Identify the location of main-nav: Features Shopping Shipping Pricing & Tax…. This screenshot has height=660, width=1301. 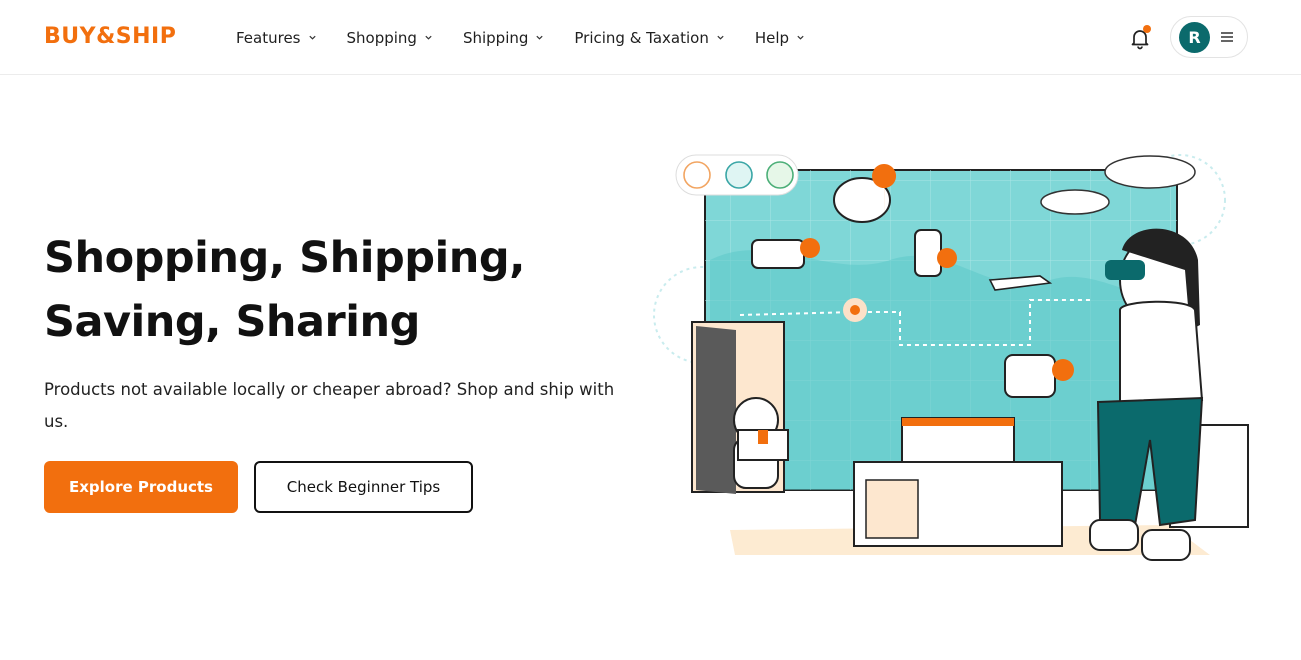
(535, 37).